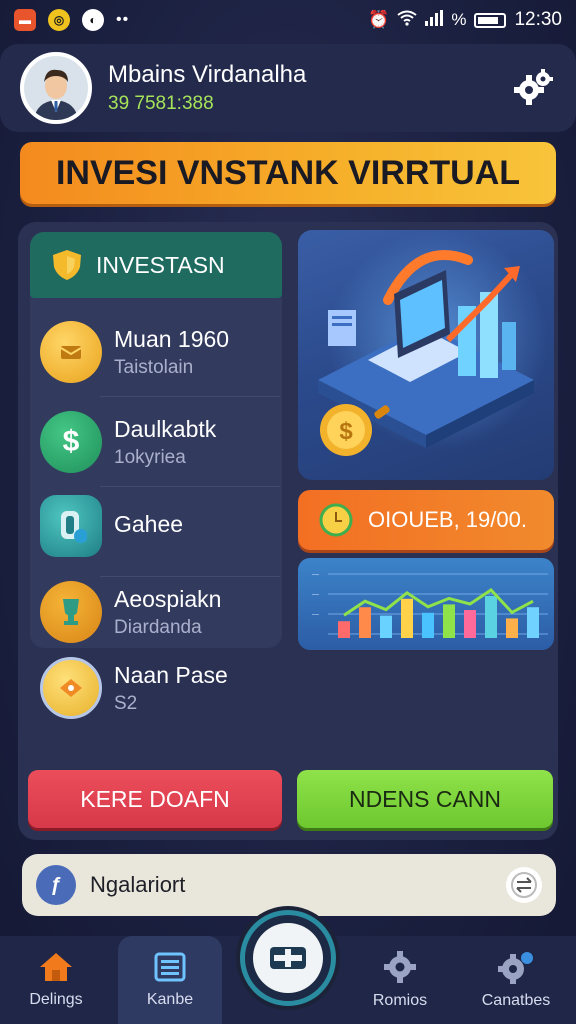 Image resolution: width=576 pixels, height=1024 pixels. I want to click on mini-chart: — — —, so click(426, 604).